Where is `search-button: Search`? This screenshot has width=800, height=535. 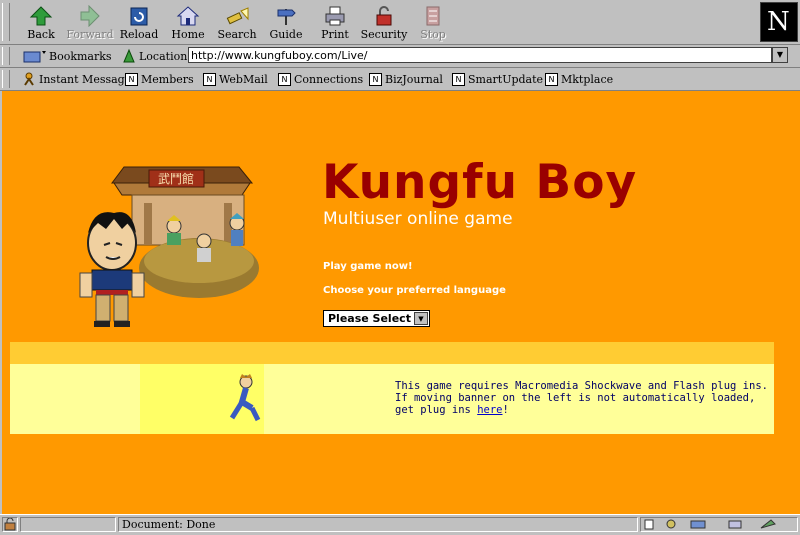 search-button: Search is located at coordinates (237, 23).